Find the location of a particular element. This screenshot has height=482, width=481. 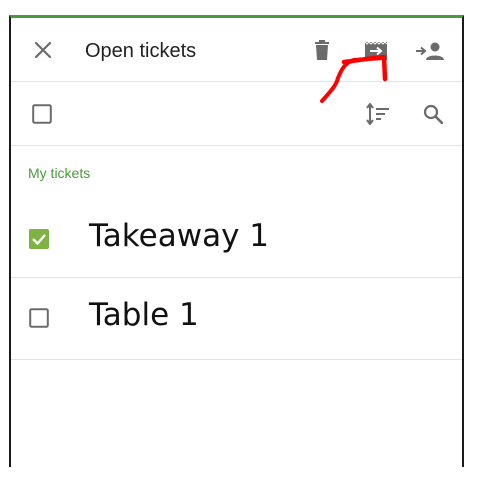

section-header: My tickets is located at coordinates (59, 173).